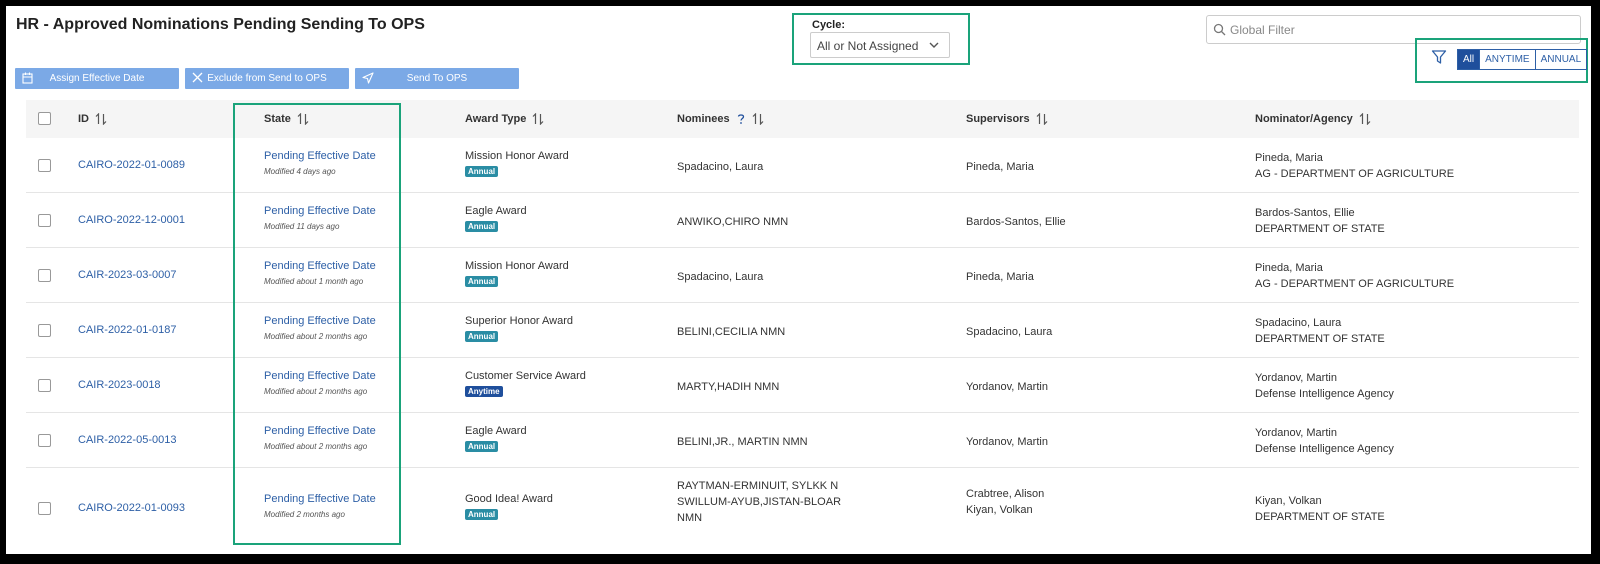 This screenshot has width=1600, height=564. I want to click on column-header-nominees: Nominees, so click(720, 119).